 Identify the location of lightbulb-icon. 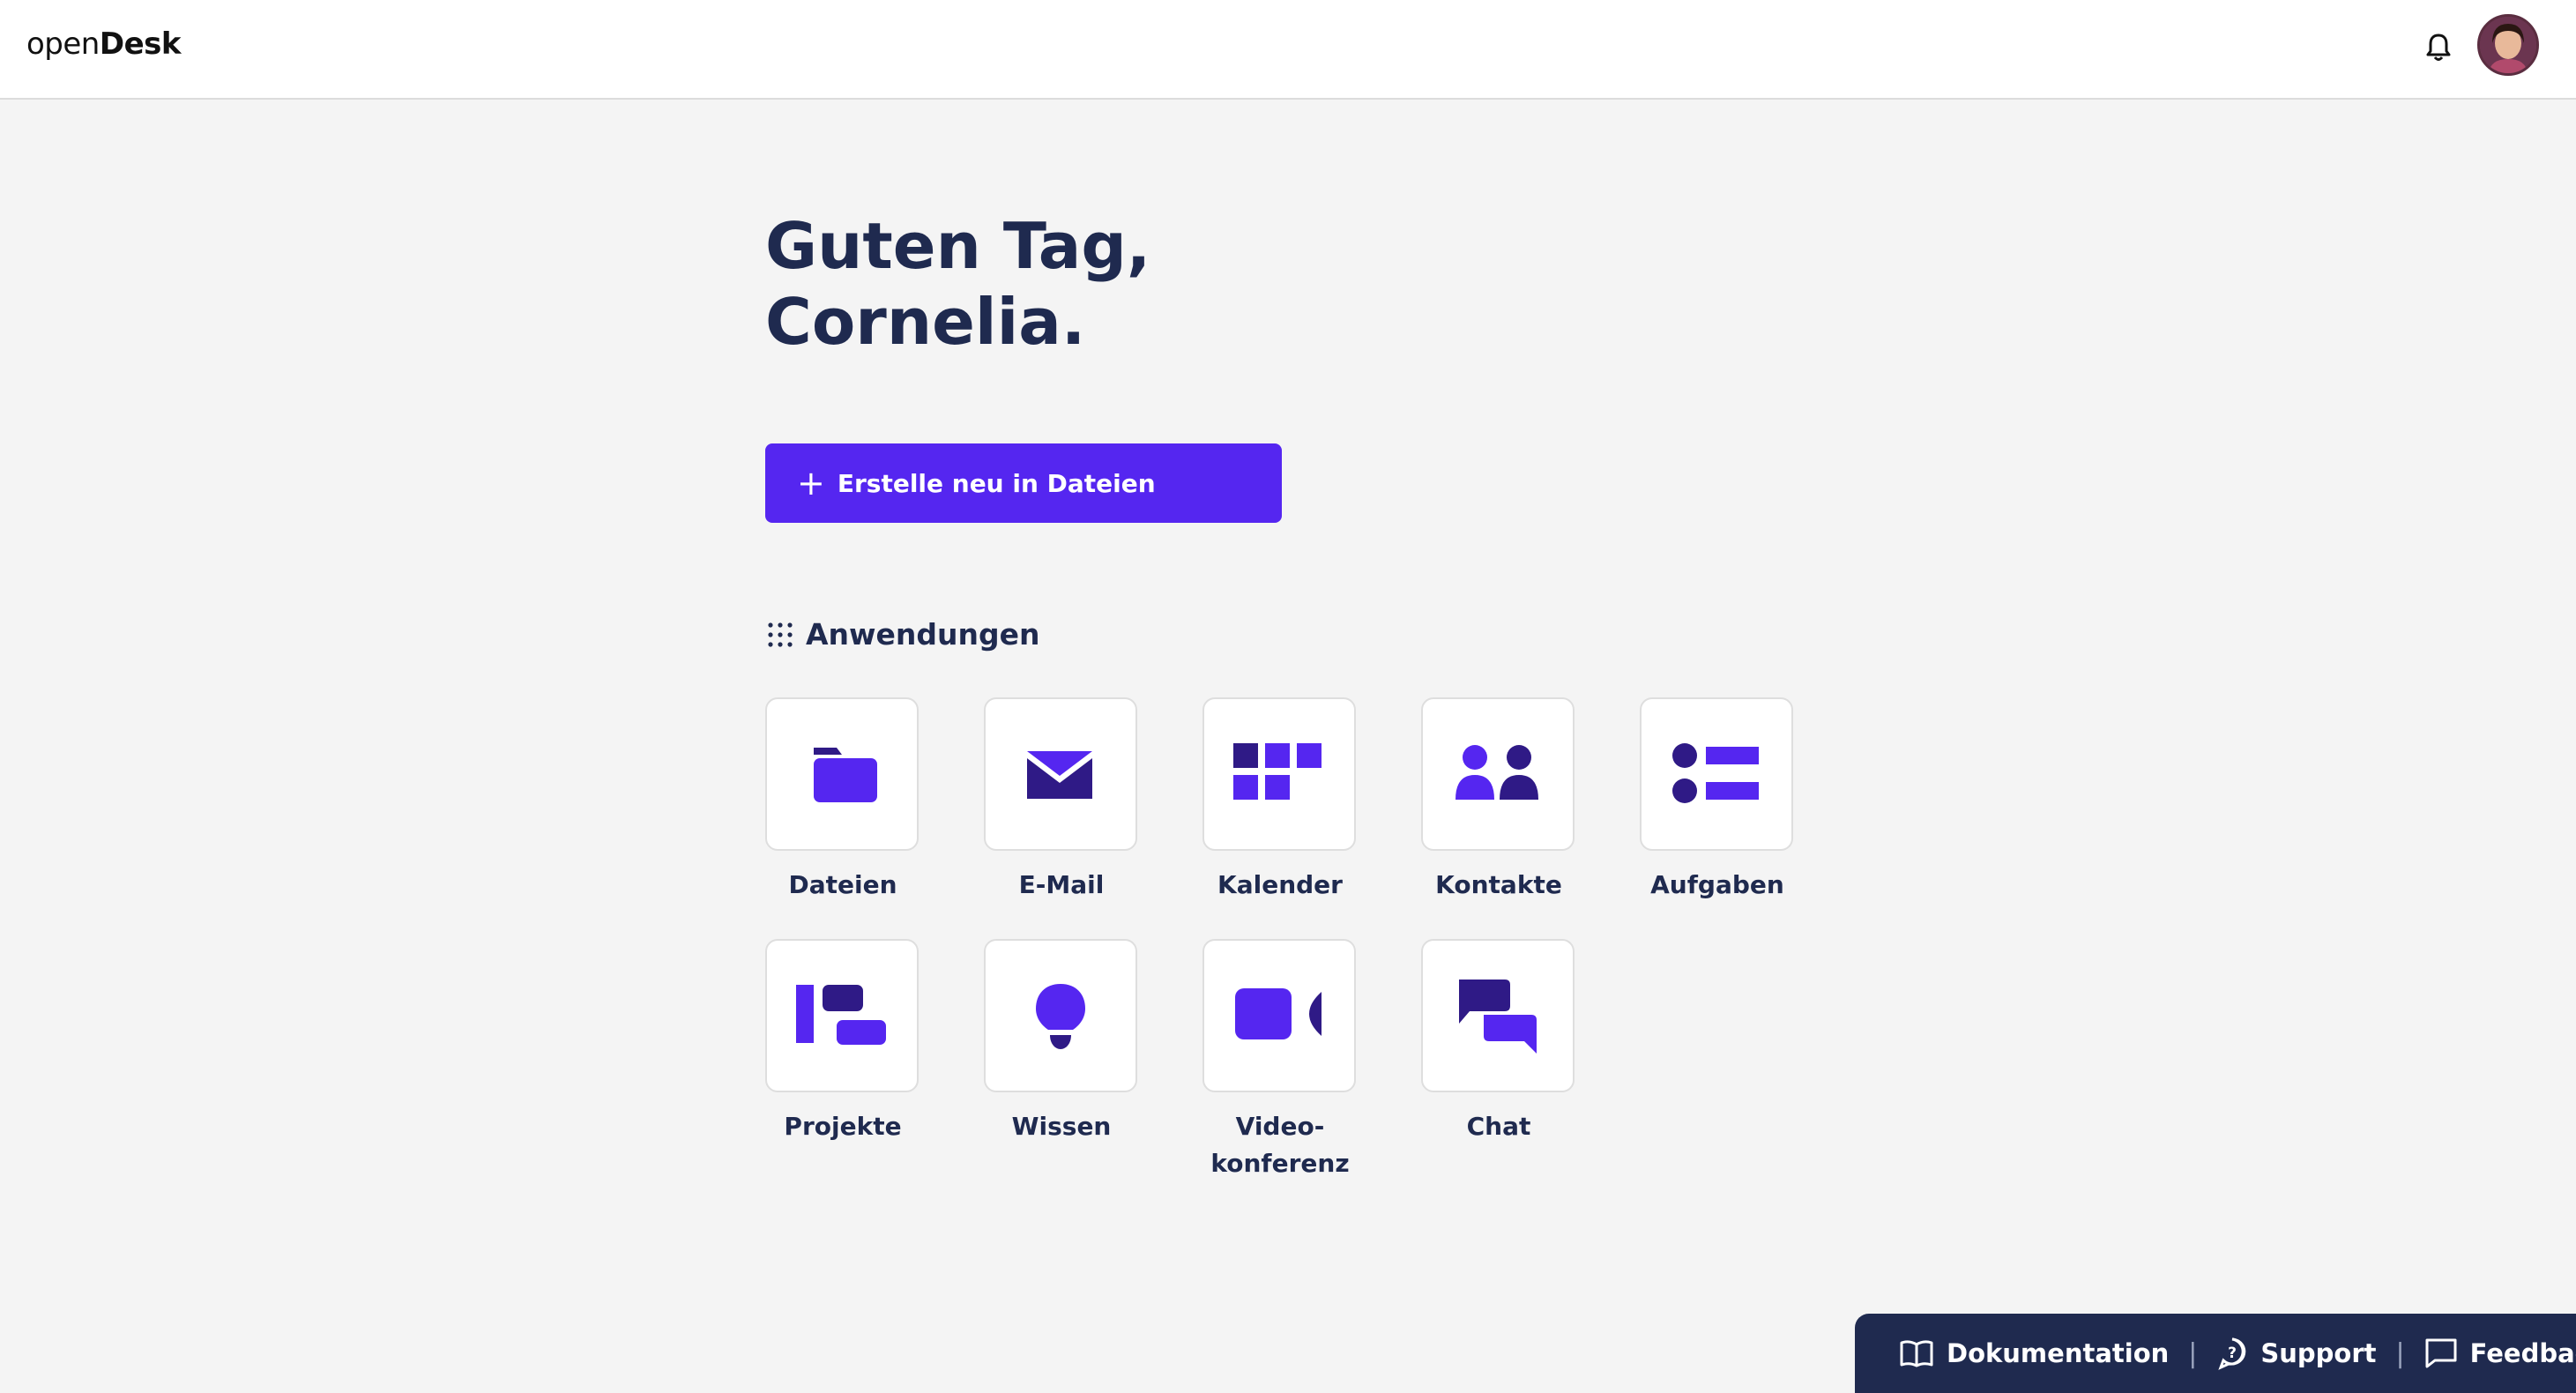
(1060, 1016).